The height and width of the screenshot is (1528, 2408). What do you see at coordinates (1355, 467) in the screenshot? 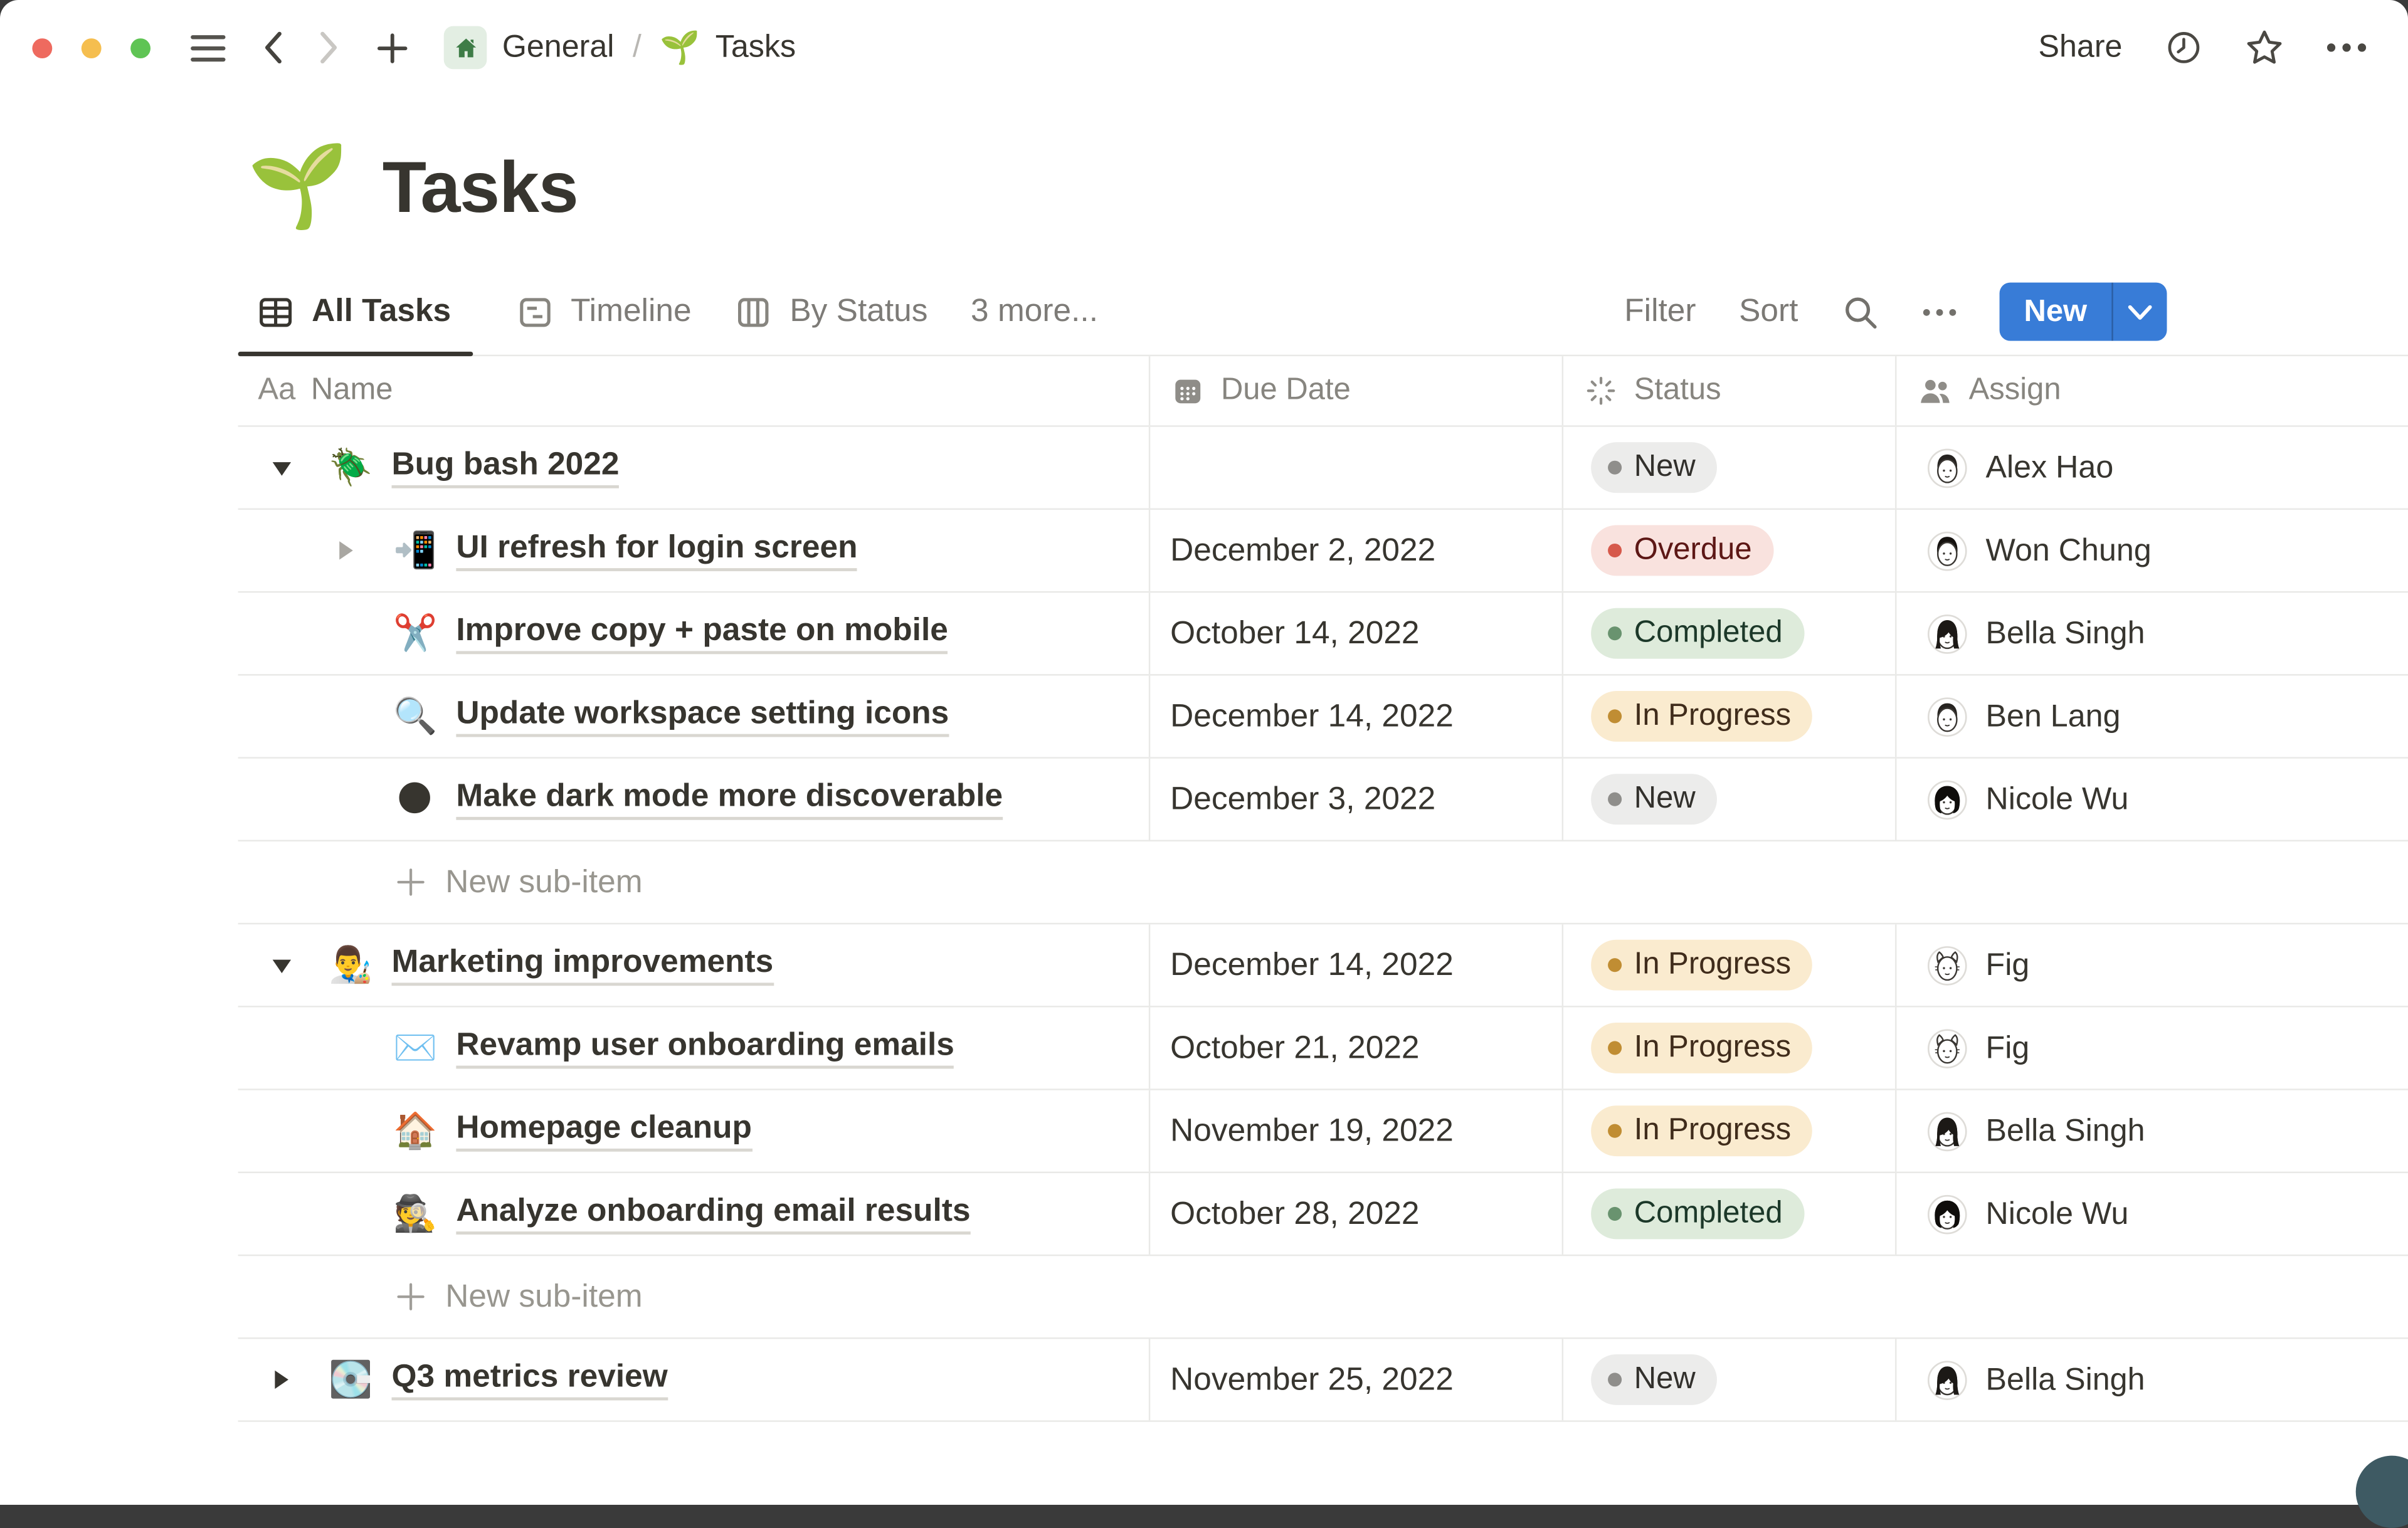
I see `due-date-cell` at bounding box center [1355, 467].